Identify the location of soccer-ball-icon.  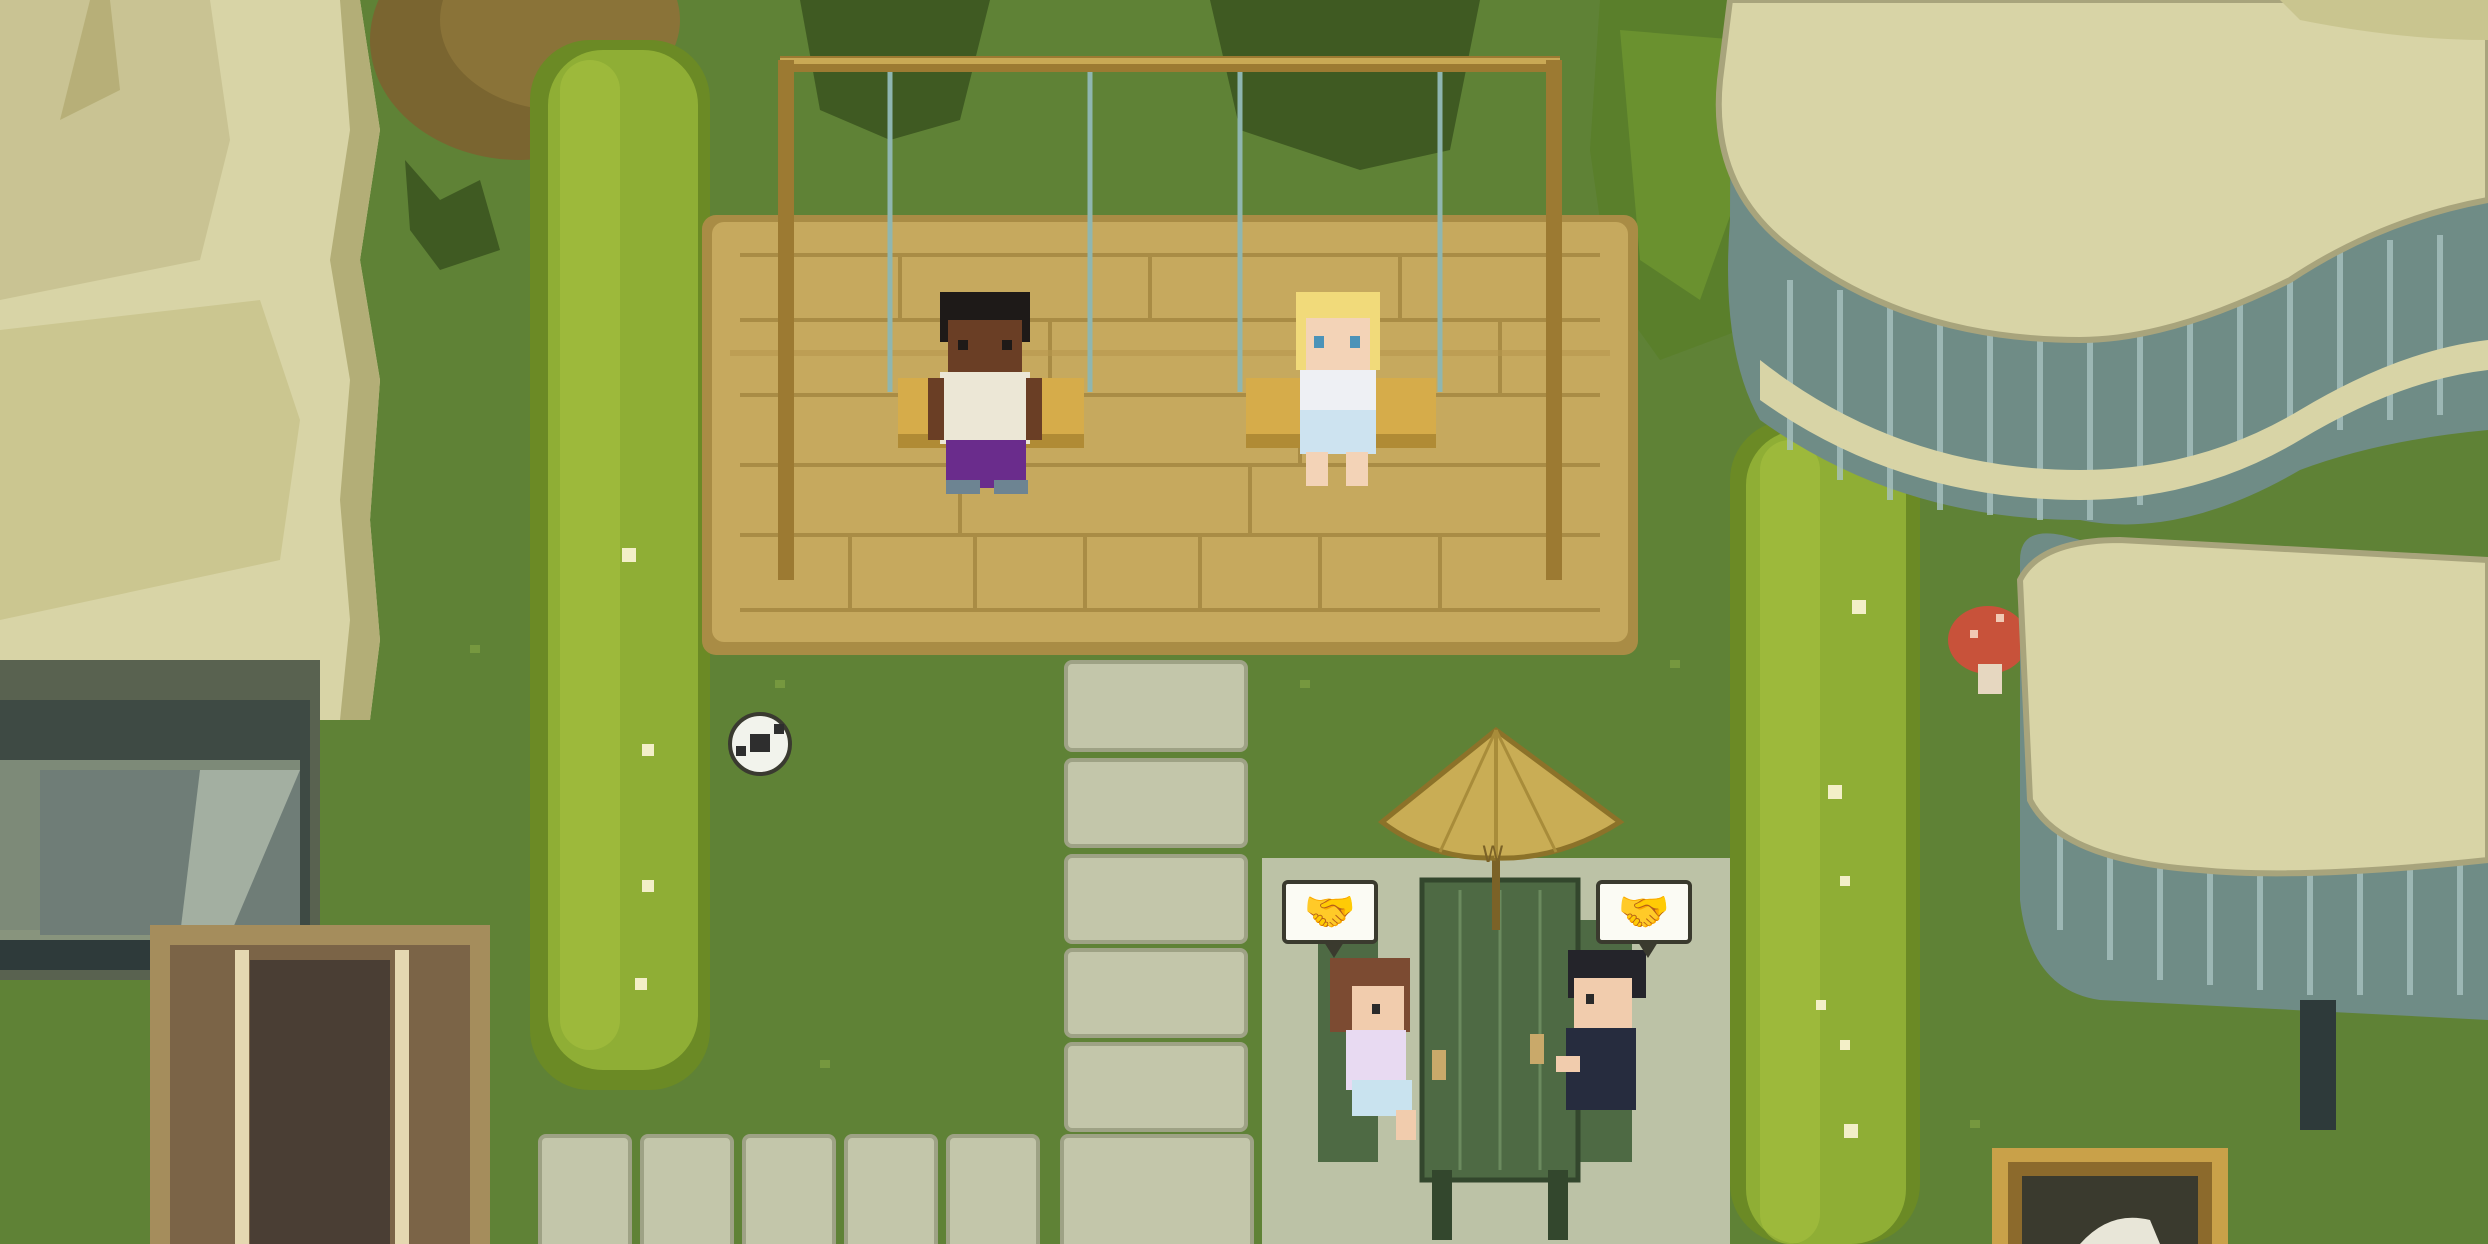
(760, 744).